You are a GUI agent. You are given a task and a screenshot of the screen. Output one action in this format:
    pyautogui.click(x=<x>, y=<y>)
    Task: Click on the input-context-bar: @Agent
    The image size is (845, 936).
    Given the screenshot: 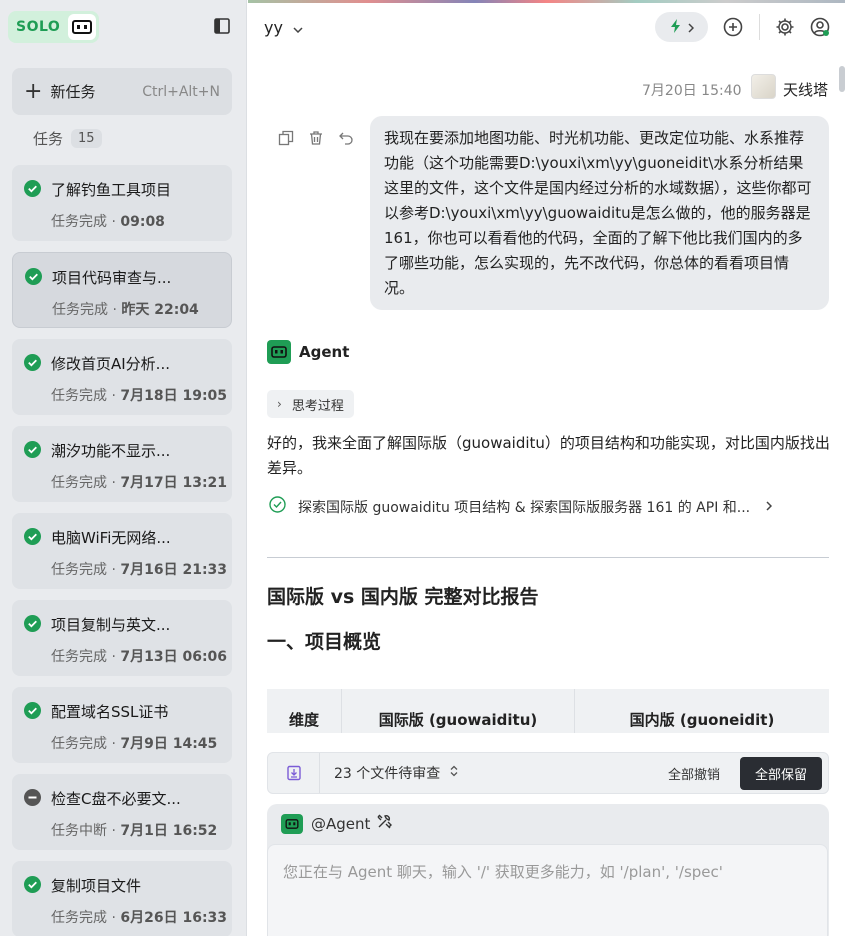 What is the action you would take?
    pyautogui.click(x=548, y=824)
    